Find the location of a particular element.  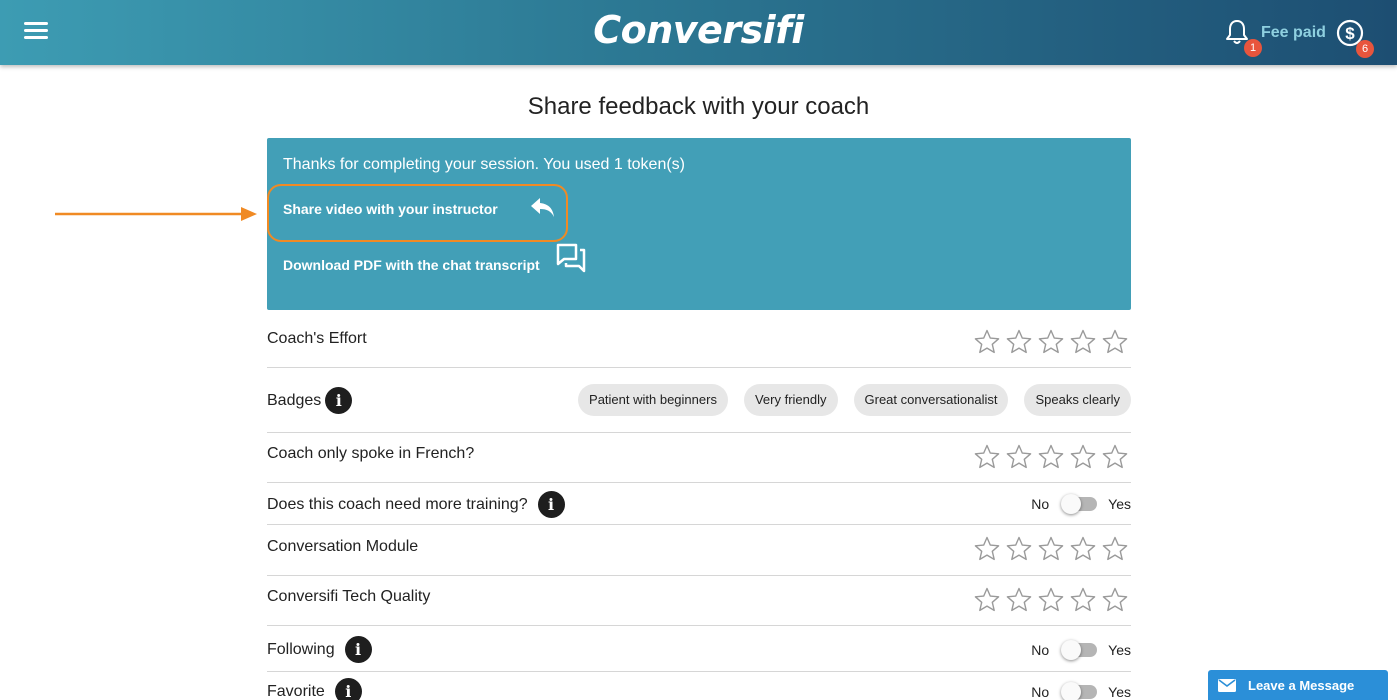

download-transcript-label: Download PDF with the chat transcript is located at coordinates (411, 265).